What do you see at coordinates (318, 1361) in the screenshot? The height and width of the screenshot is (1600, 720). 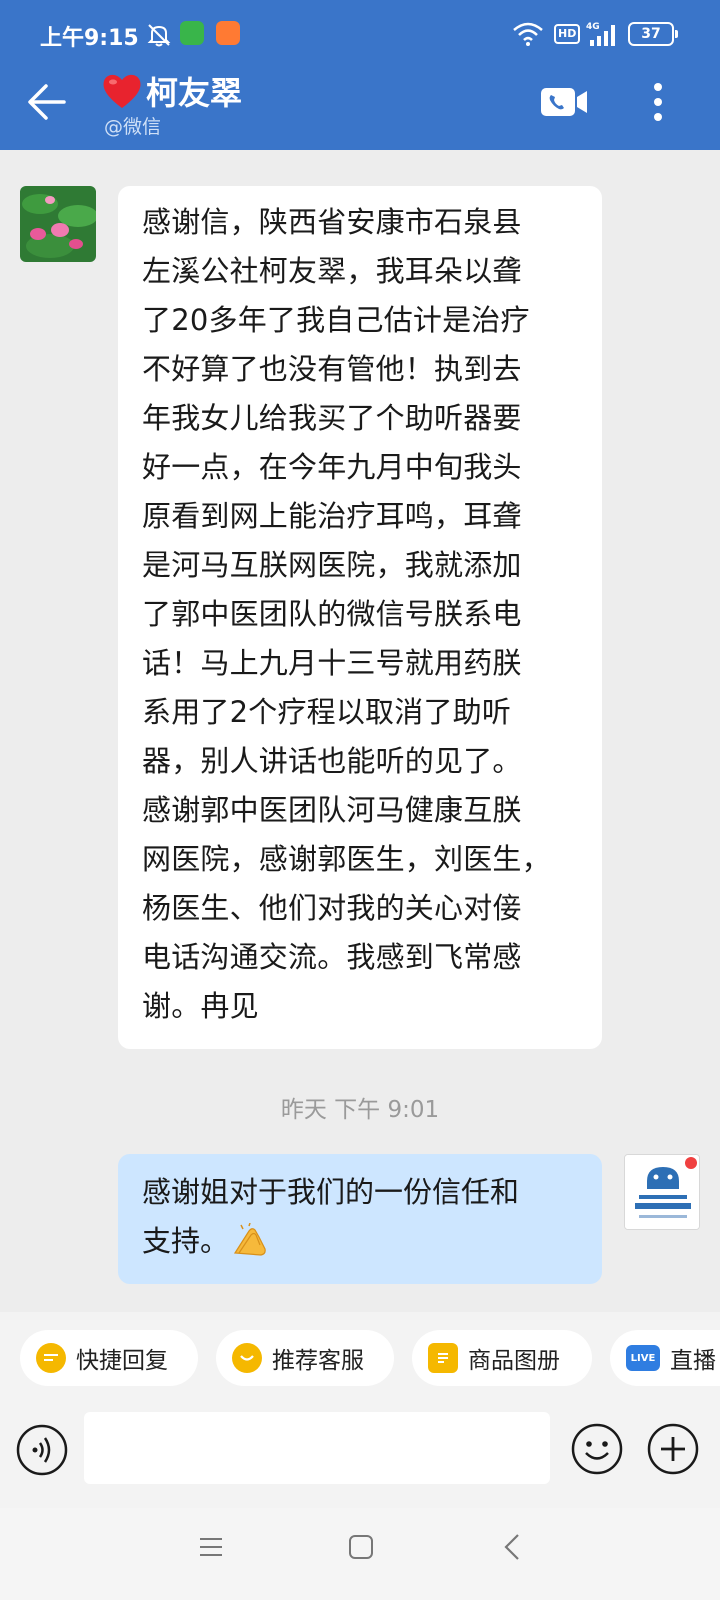 I see `recommend-service-label: 推荐客服` at bounding box center [318, 1361].